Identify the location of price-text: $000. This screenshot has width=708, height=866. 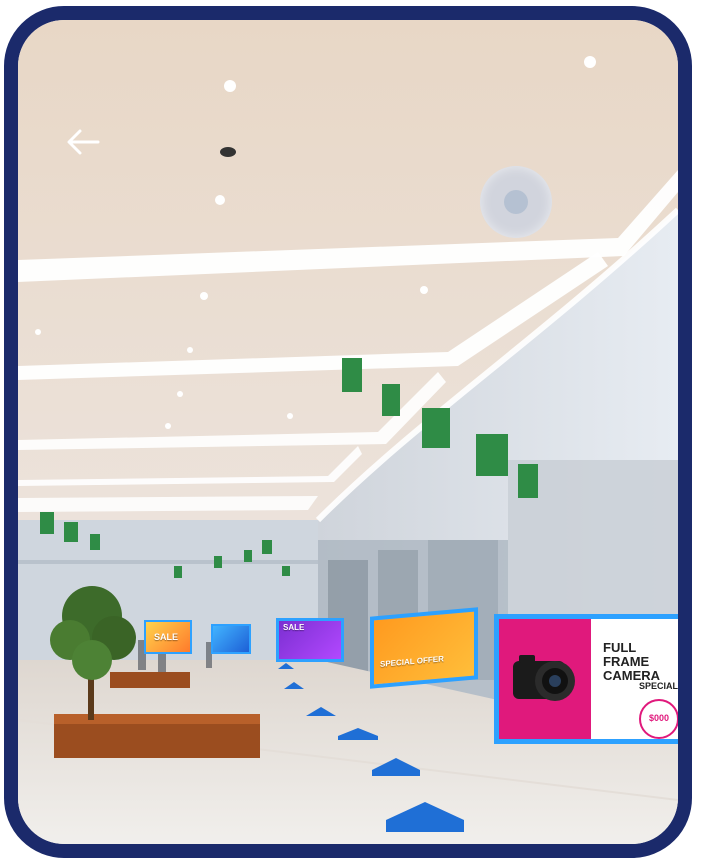
(659, 718).